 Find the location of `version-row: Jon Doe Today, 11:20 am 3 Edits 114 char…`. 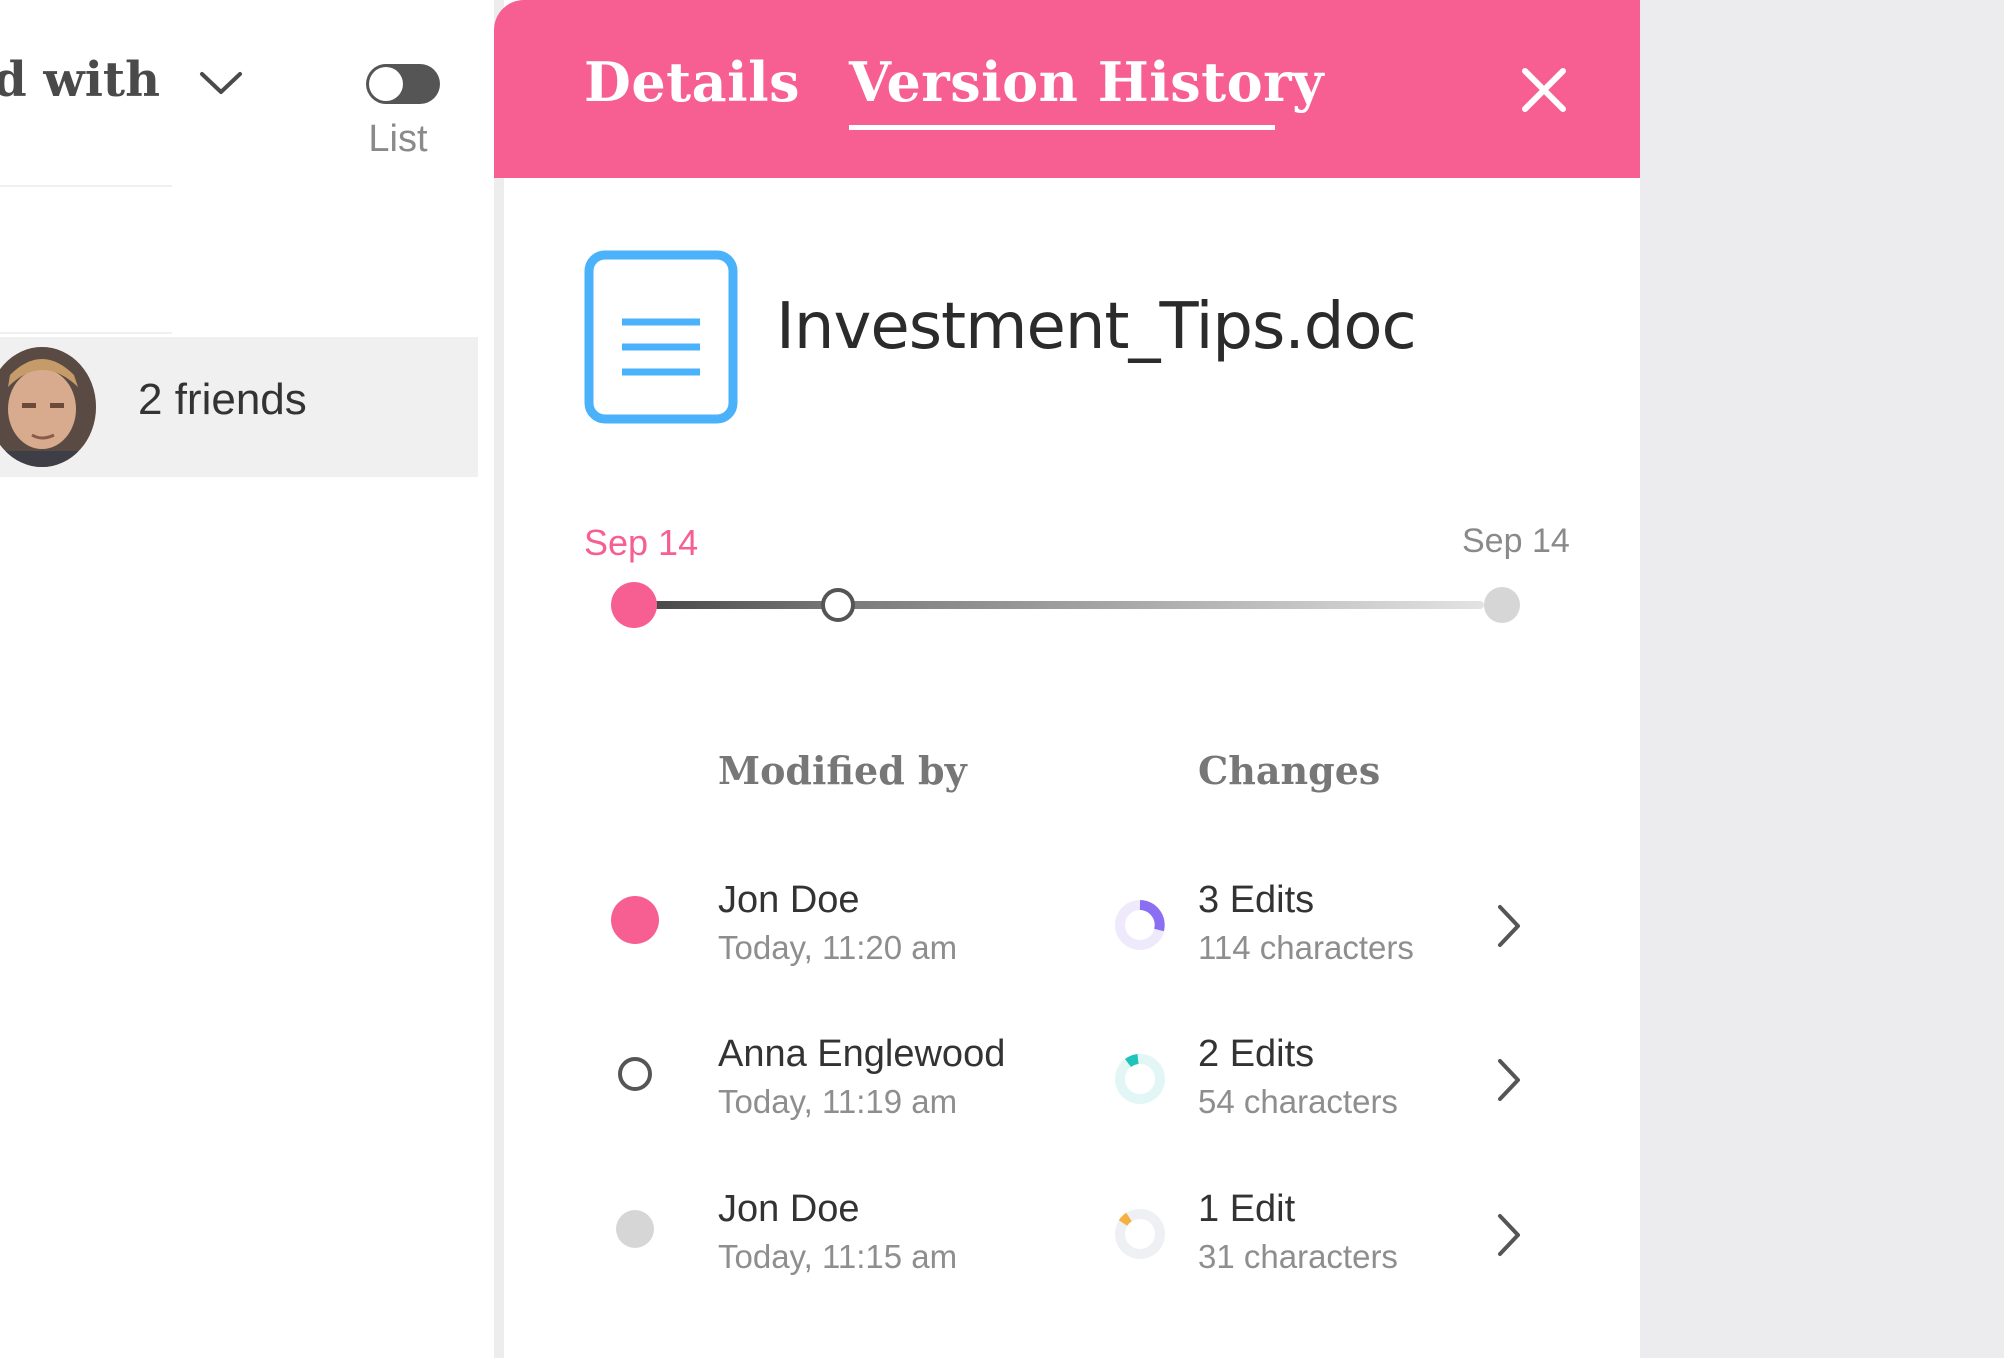

version-row: Jon Doe Today, 11:20 am 3 Edits 114 char… is located at coordinates (1067, 913).